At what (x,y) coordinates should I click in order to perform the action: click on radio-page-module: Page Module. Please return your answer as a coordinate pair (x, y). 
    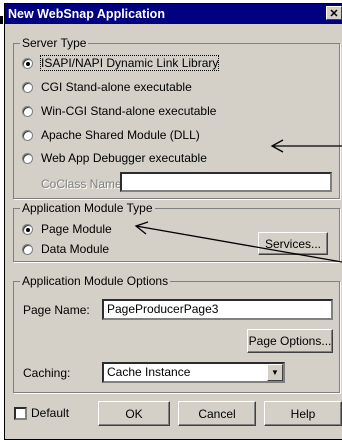
    Looking at the image, I should click on (67, 229).